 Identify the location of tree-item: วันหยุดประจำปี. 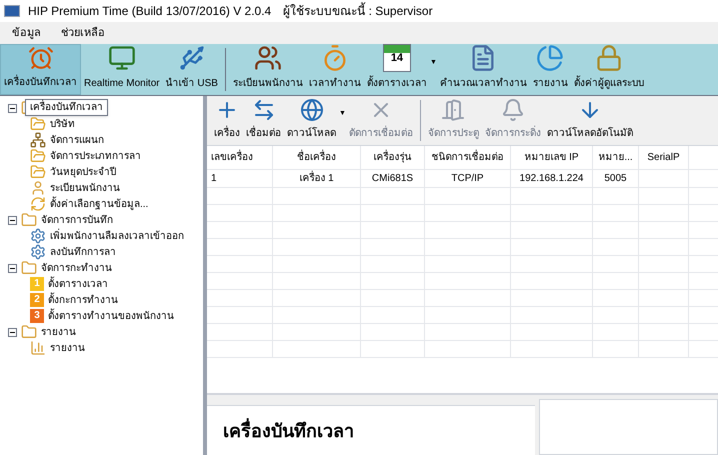
(83, 172).